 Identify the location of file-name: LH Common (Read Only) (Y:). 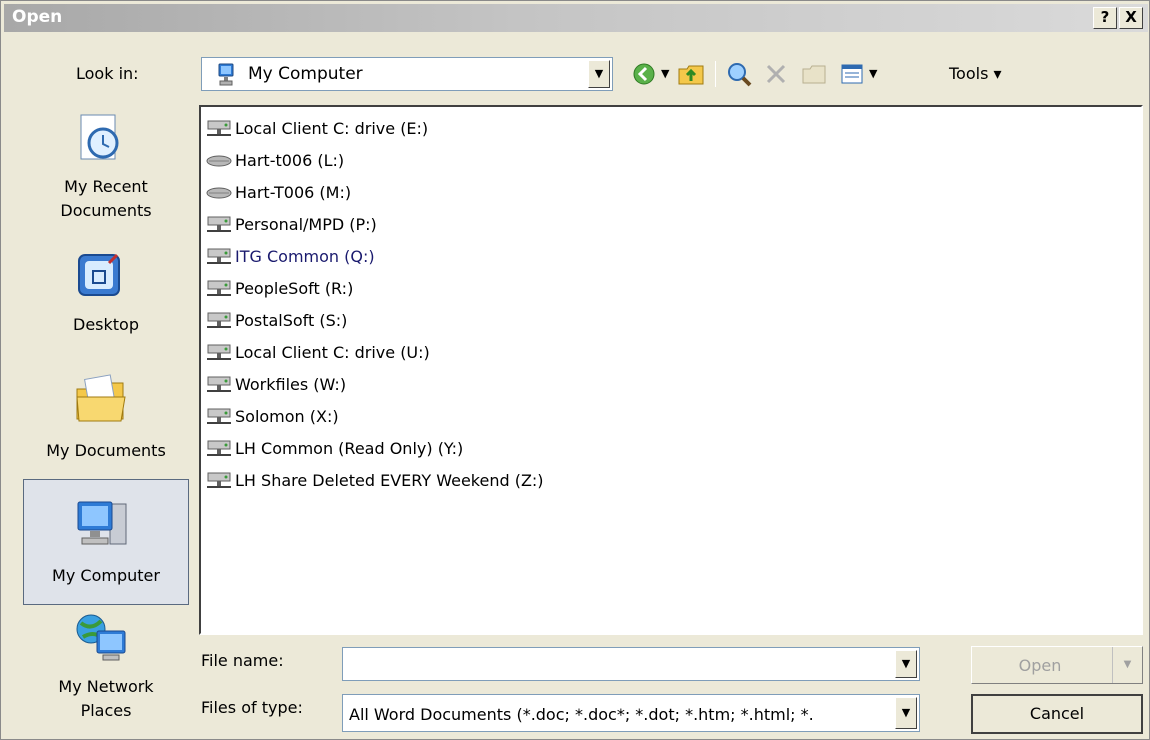
(349, 448).